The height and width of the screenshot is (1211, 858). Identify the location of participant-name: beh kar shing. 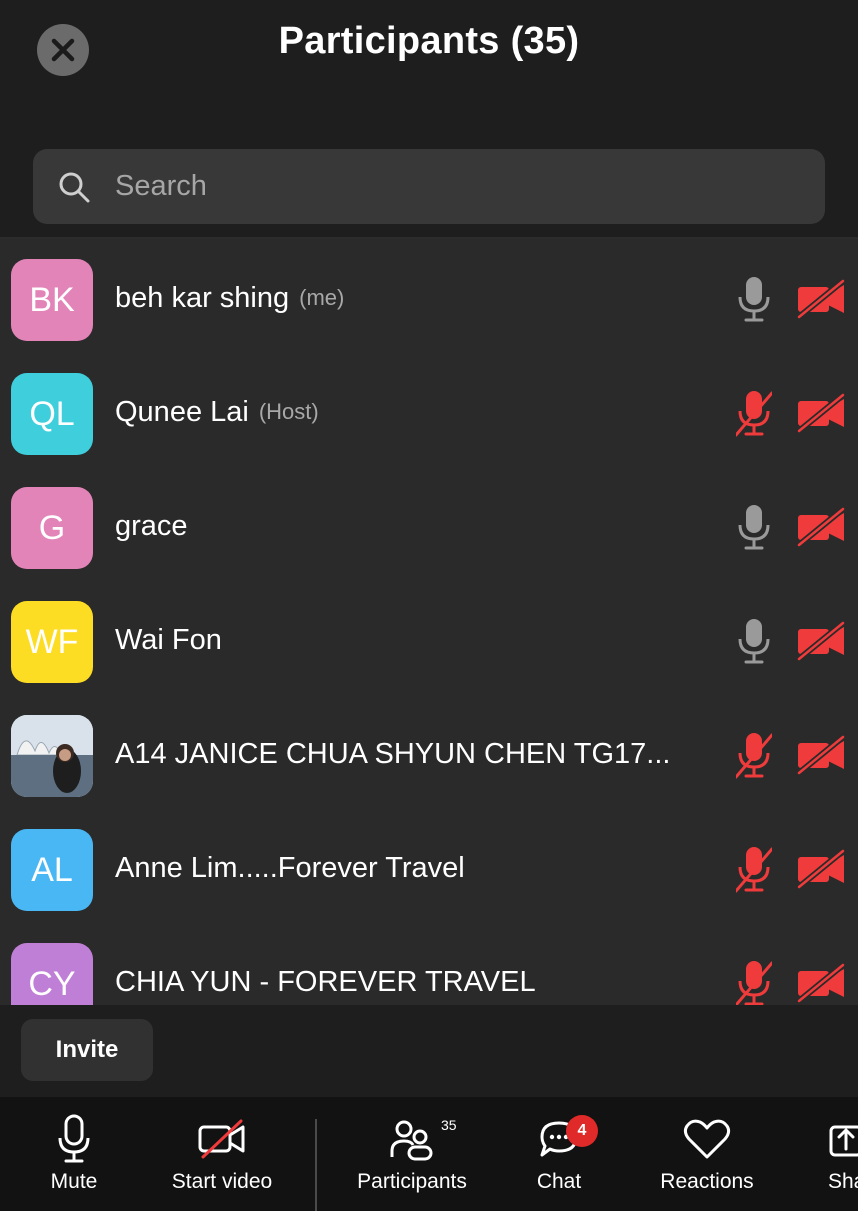
(202, 297).